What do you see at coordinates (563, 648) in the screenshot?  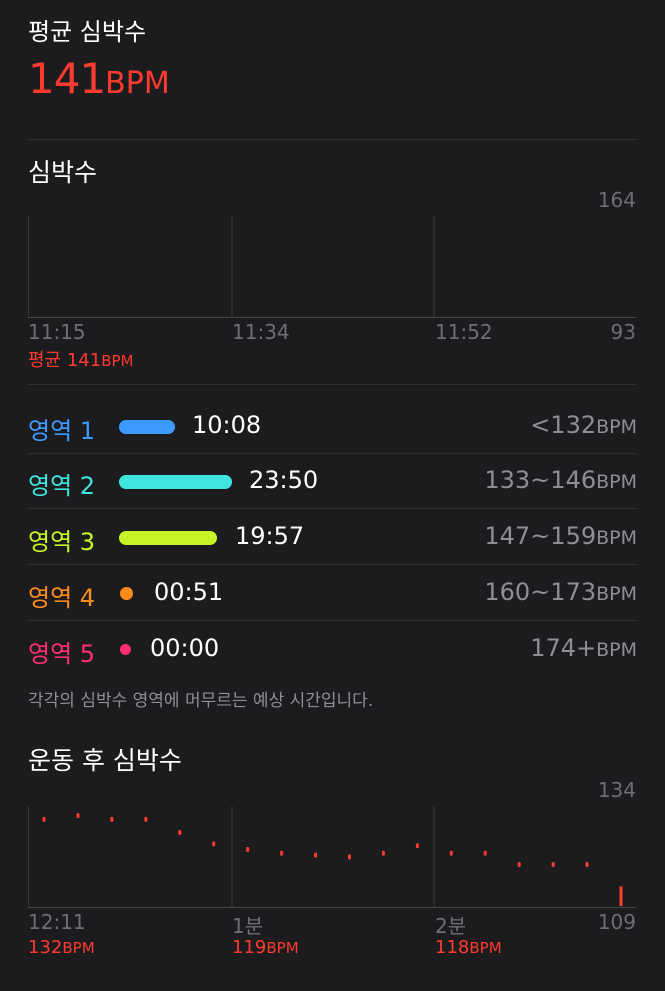 I see `zone-range-value: 174+` at bounding box center [563, 648].